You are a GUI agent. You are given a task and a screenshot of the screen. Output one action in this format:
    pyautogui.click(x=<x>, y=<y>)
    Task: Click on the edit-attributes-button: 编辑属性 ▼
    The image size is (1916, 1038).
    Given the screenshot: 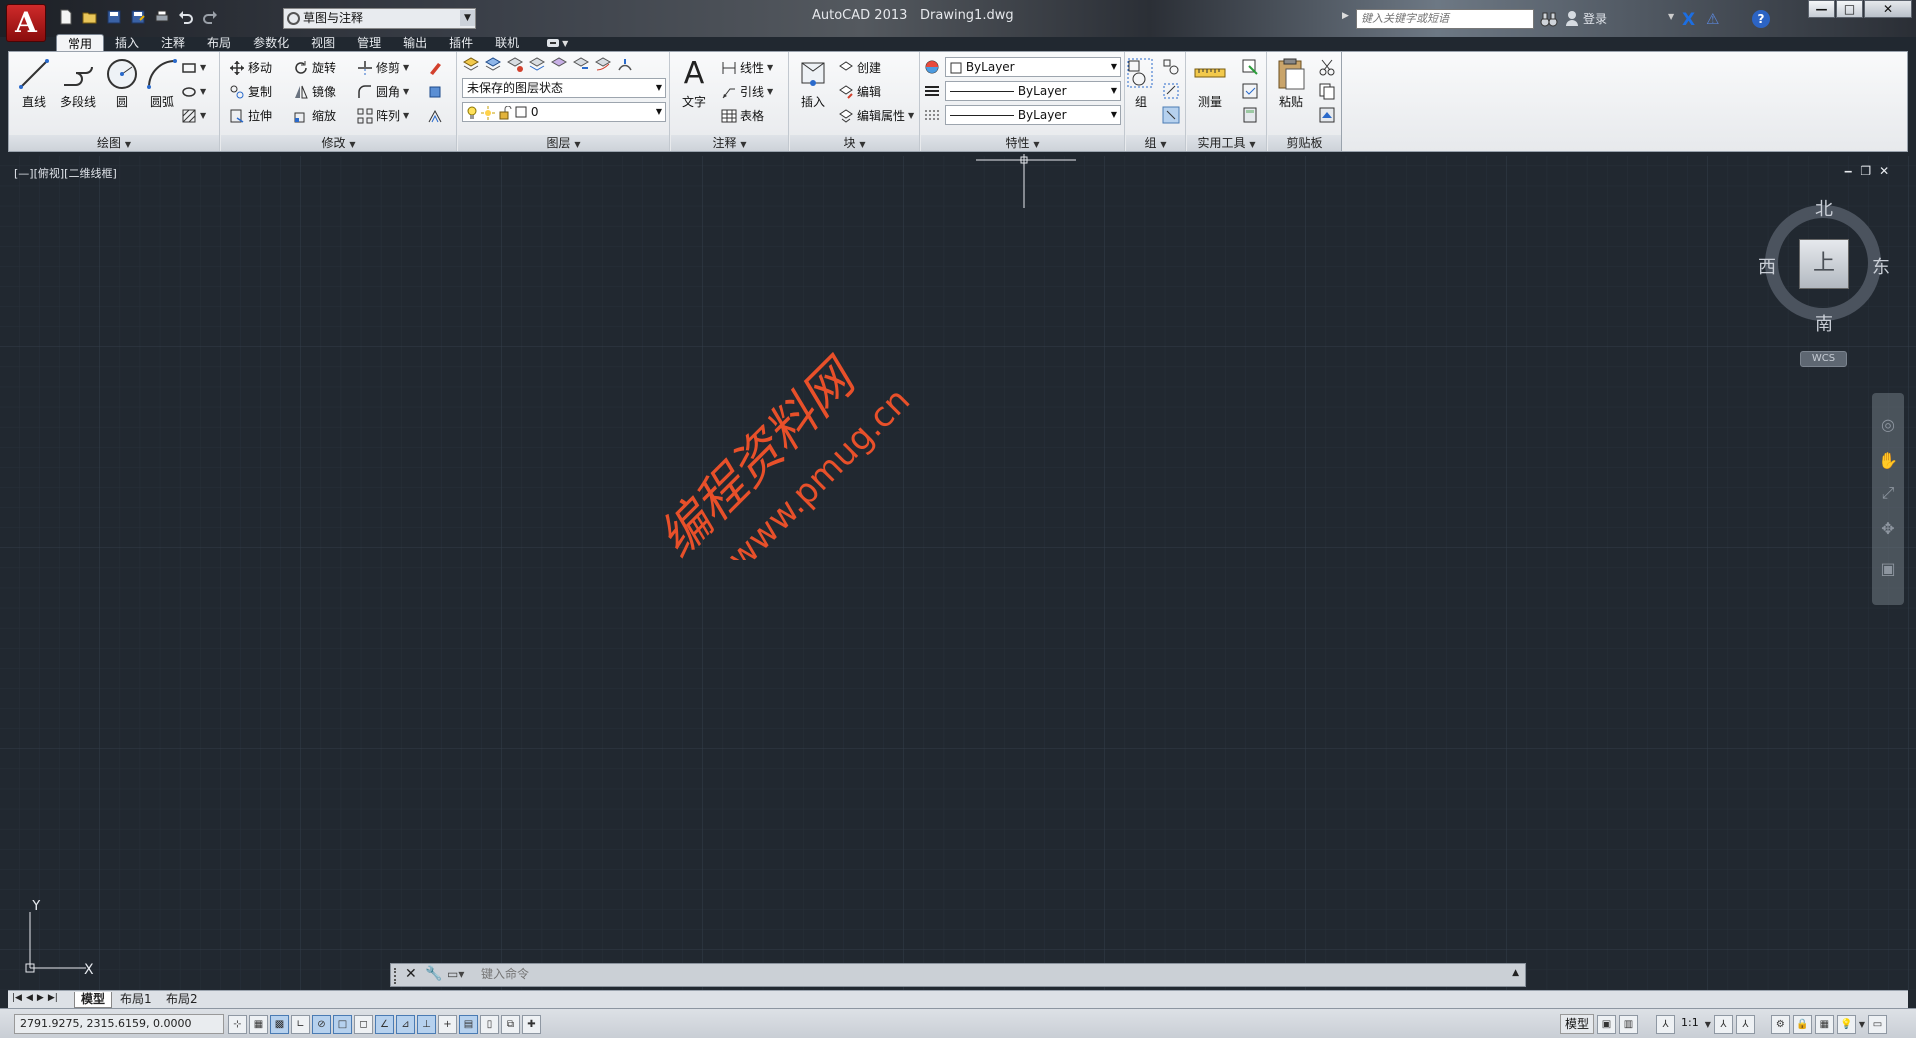 What is the action you would take?
    pyautogui.click(x=876, y=115)
    